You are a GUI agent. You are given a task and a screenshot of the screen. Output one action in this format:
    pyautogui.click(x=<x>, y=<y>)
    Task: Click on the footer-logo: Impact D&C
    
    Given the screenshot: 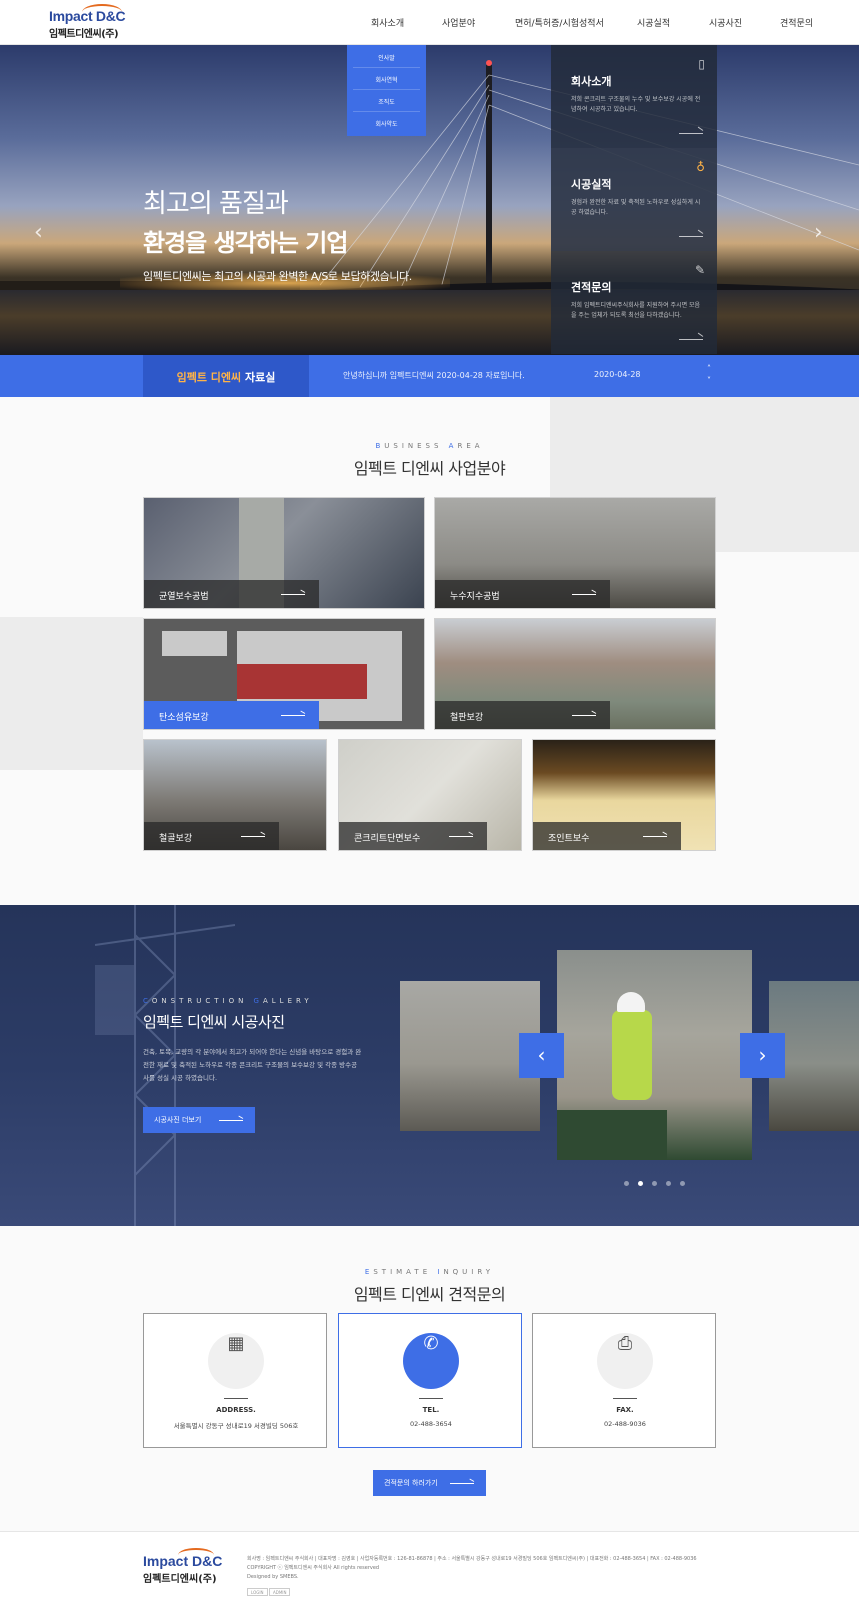 What is the action you would take?
    pyautogui.click(x=183, y=1561)
    